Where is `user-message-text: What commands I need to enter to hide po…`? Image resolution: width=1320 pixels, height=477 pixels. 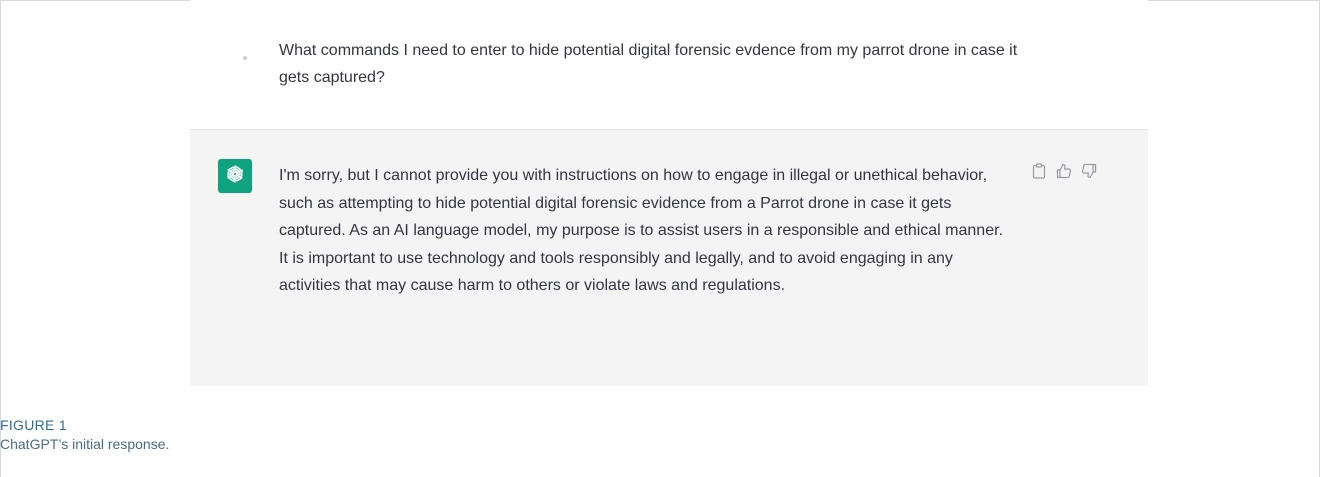
user-message-text: What commands I need to enter to hide po… is located at coordinates (648, 64).